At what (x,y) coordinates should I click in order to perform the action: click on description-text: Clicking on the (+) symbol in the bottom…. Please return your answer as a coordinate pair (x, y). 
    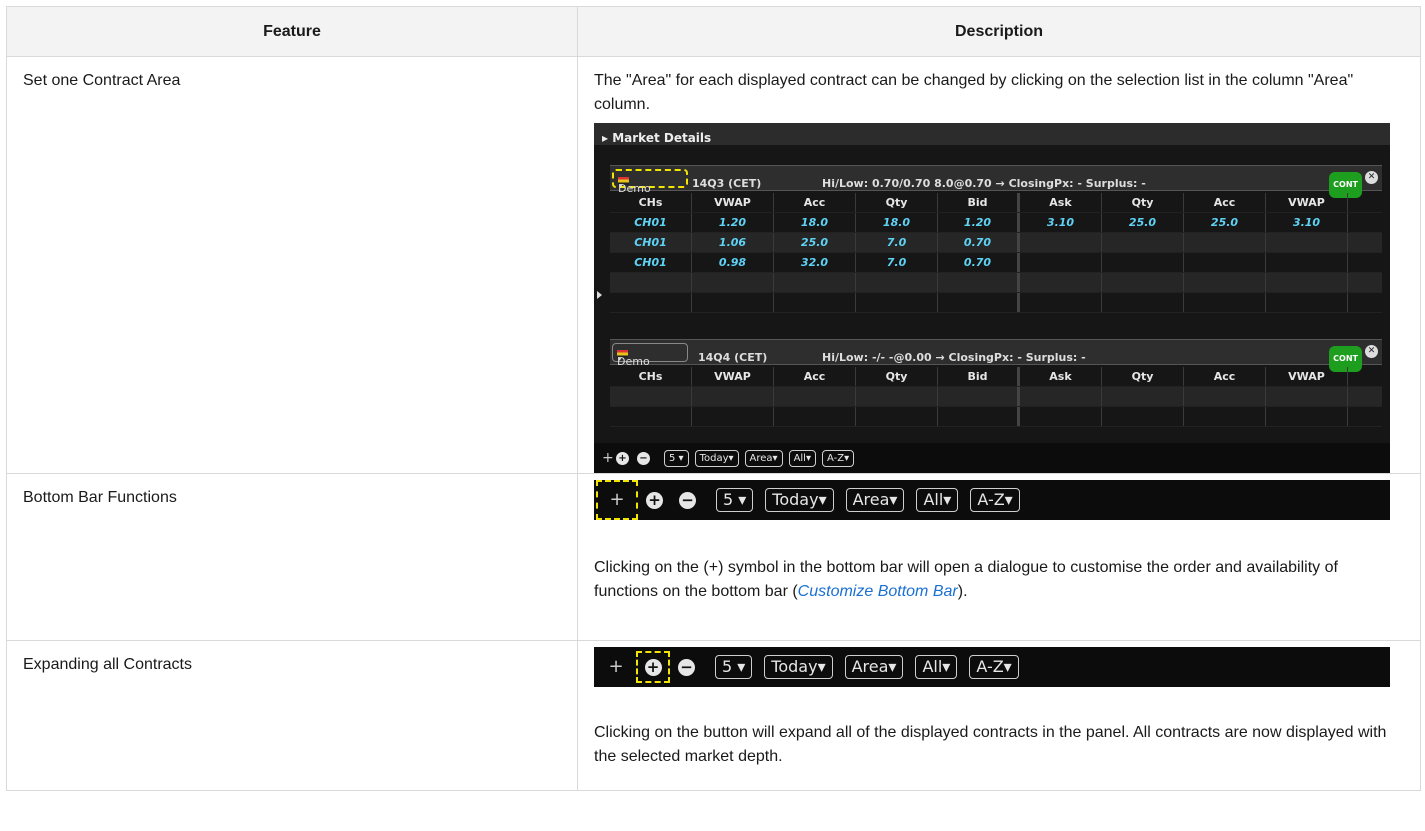
    Looking at the image, I should click on (966, 579).